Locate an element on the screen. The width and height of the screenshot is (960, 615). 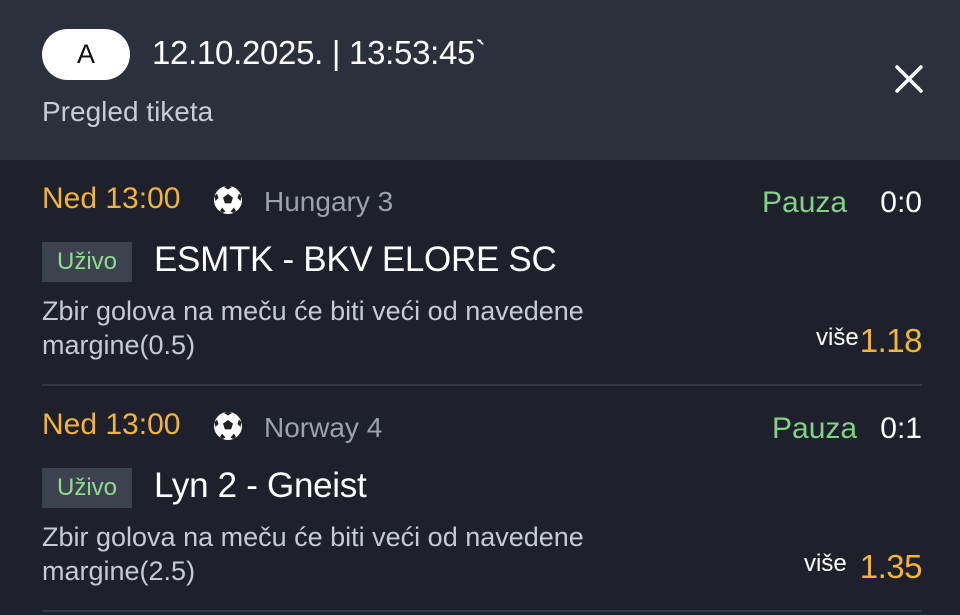
bet-odds: 1.18 is located at coordinates (891, 340).